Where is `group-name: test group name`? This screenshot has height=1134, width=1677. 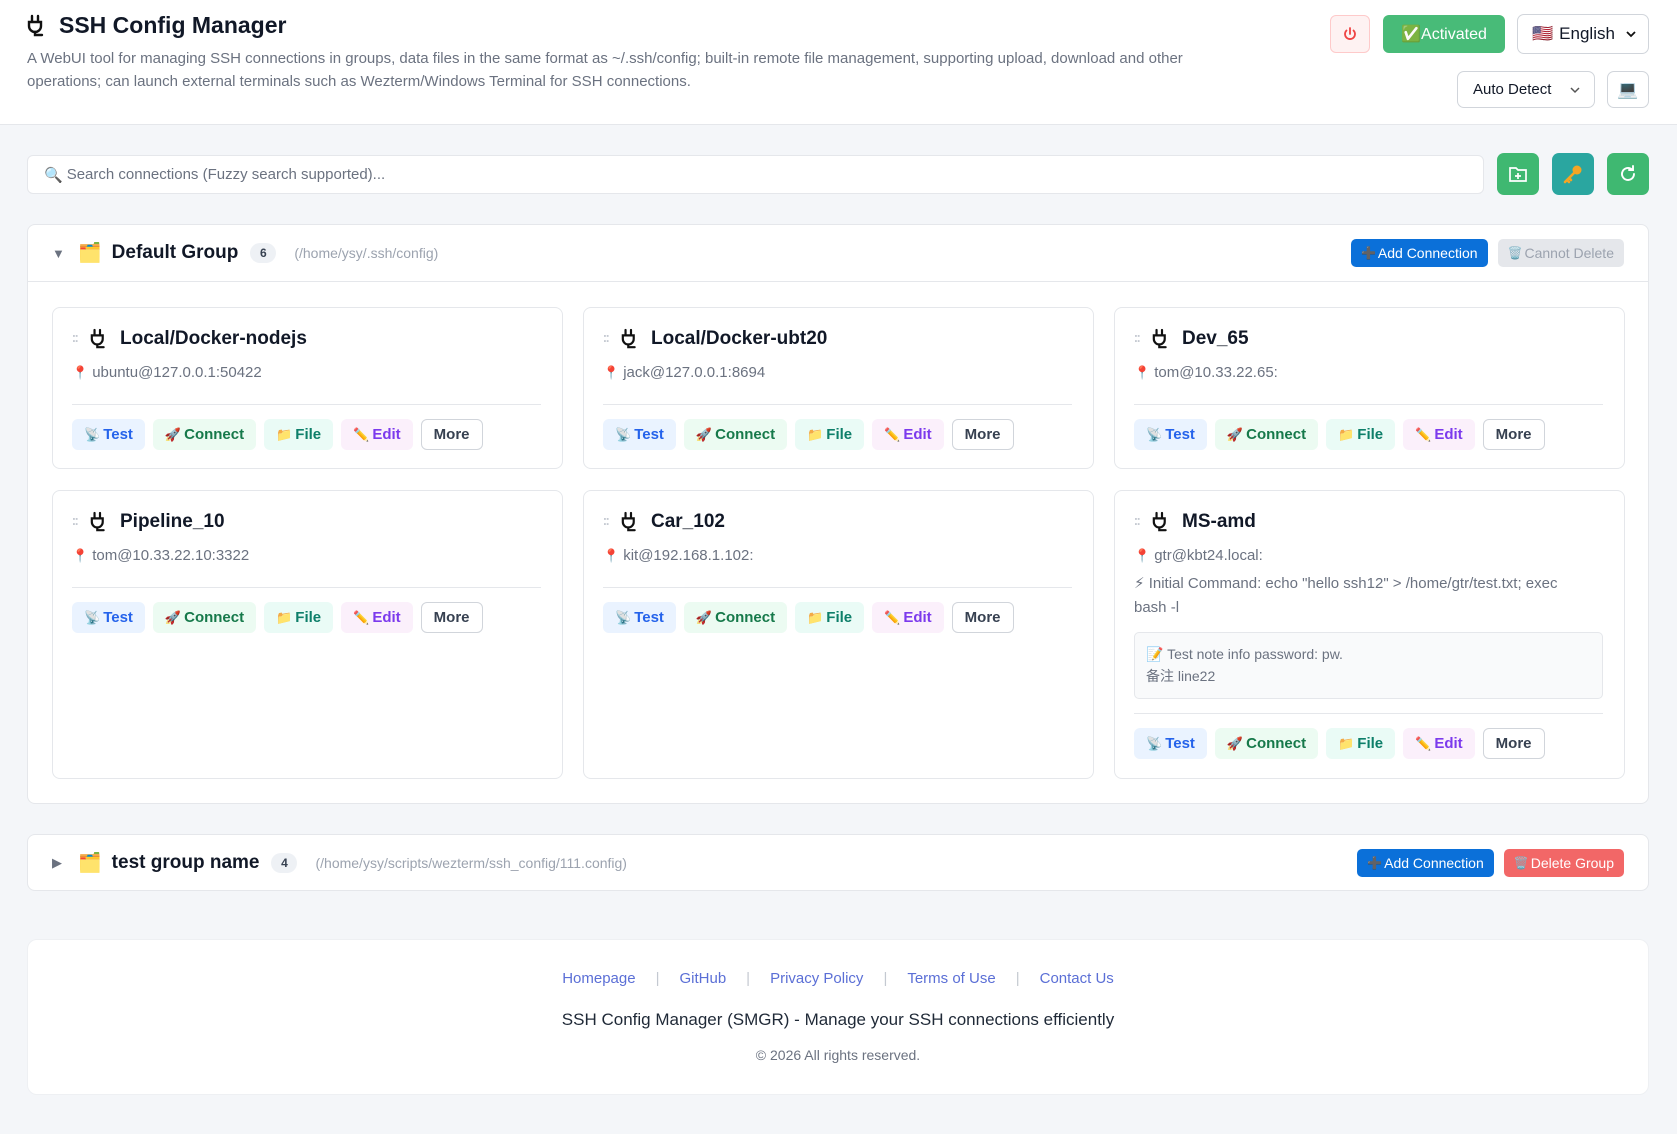 group-name: test group name is located at coordinates (185, 862).